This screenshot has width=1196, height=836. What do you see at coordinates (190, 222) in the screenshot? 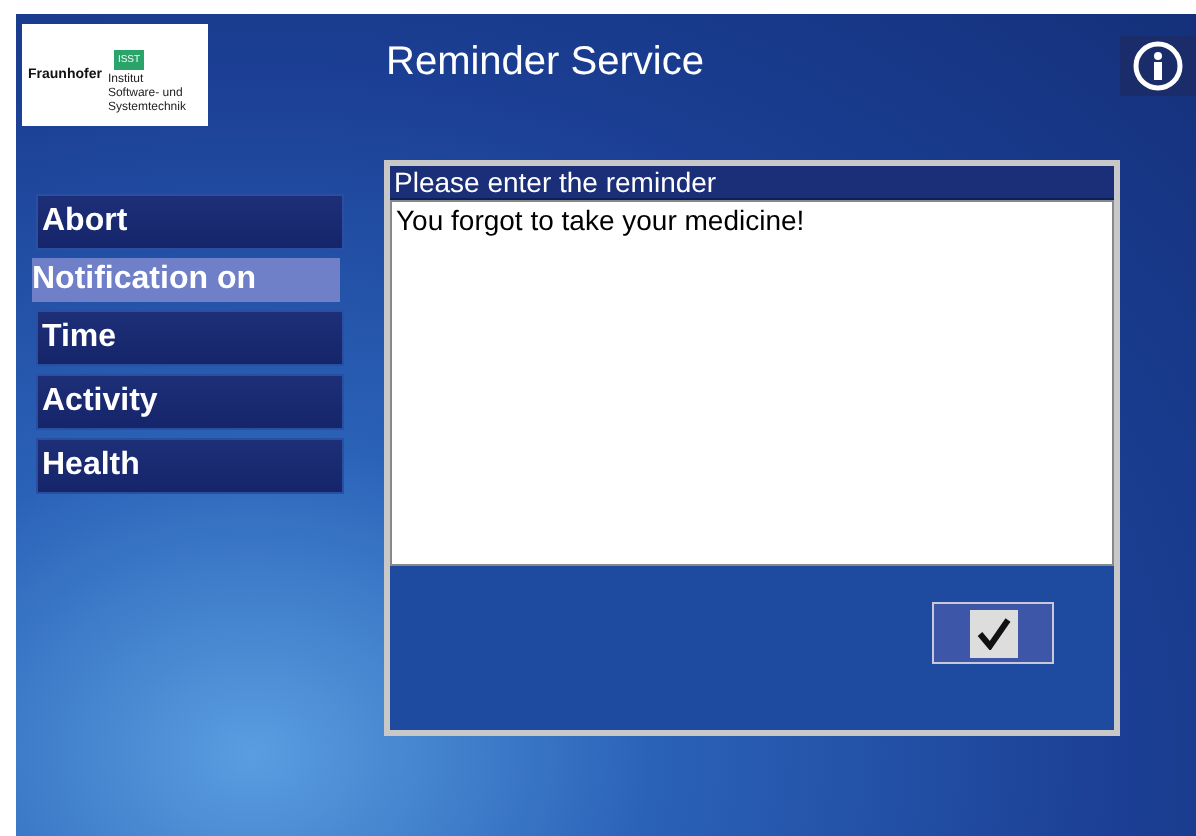
I see `menu-item: Abort` at bounding box center [190, 222].